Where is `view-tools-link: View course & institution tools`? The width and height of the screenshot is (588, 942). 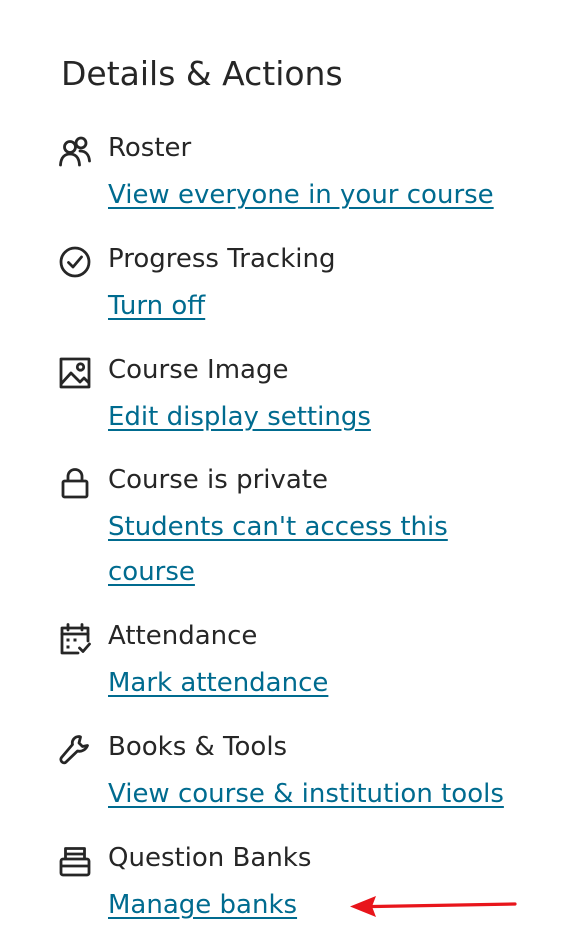
view-tools-link: View course & institution tools is located at coordinates (306, 794).